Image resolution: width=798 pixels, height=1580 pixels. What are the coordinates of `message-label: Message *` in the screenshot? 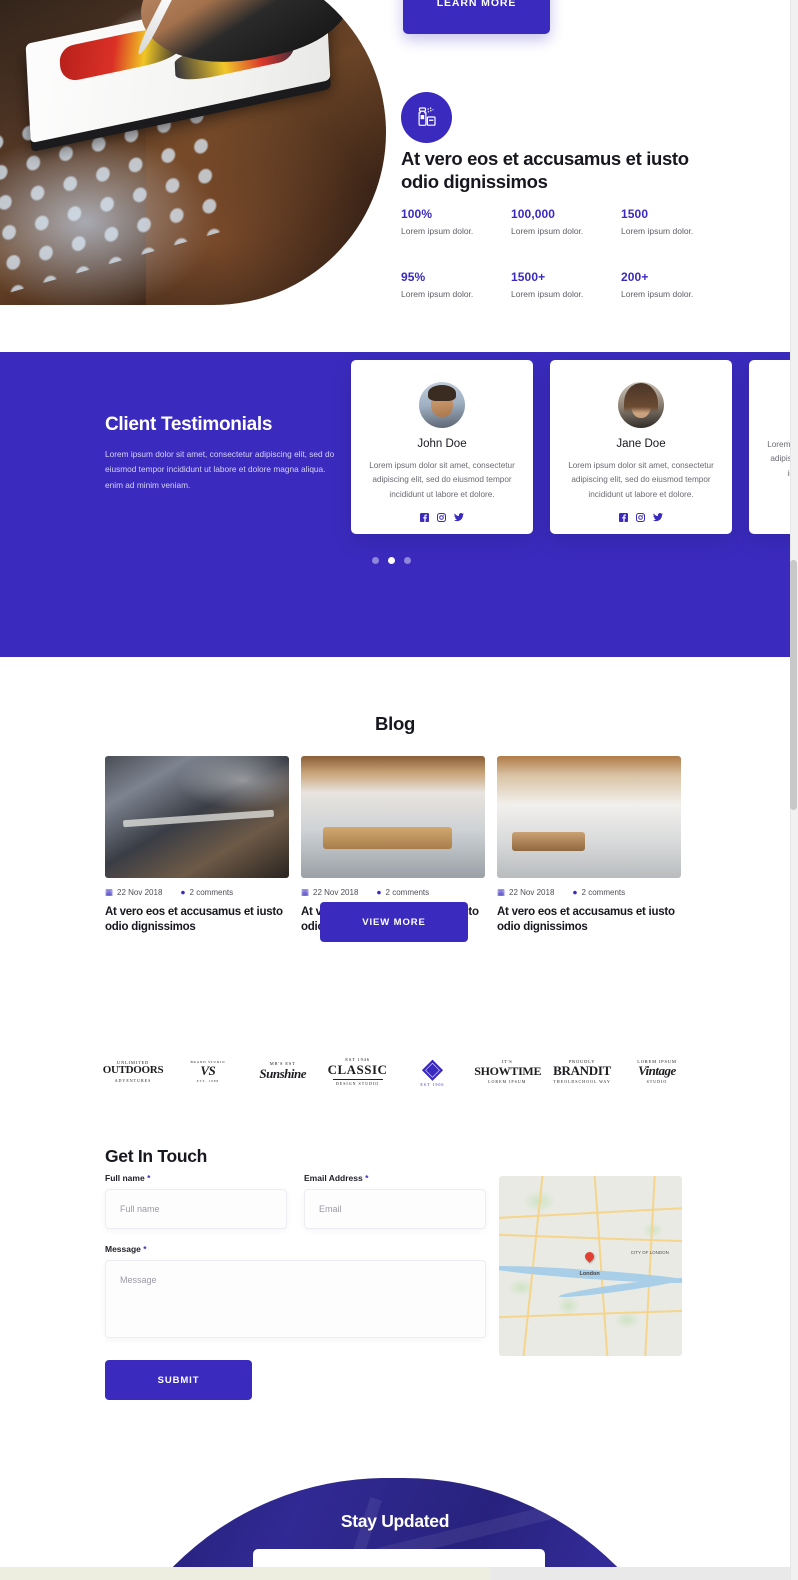 It's located at (126, 1249).